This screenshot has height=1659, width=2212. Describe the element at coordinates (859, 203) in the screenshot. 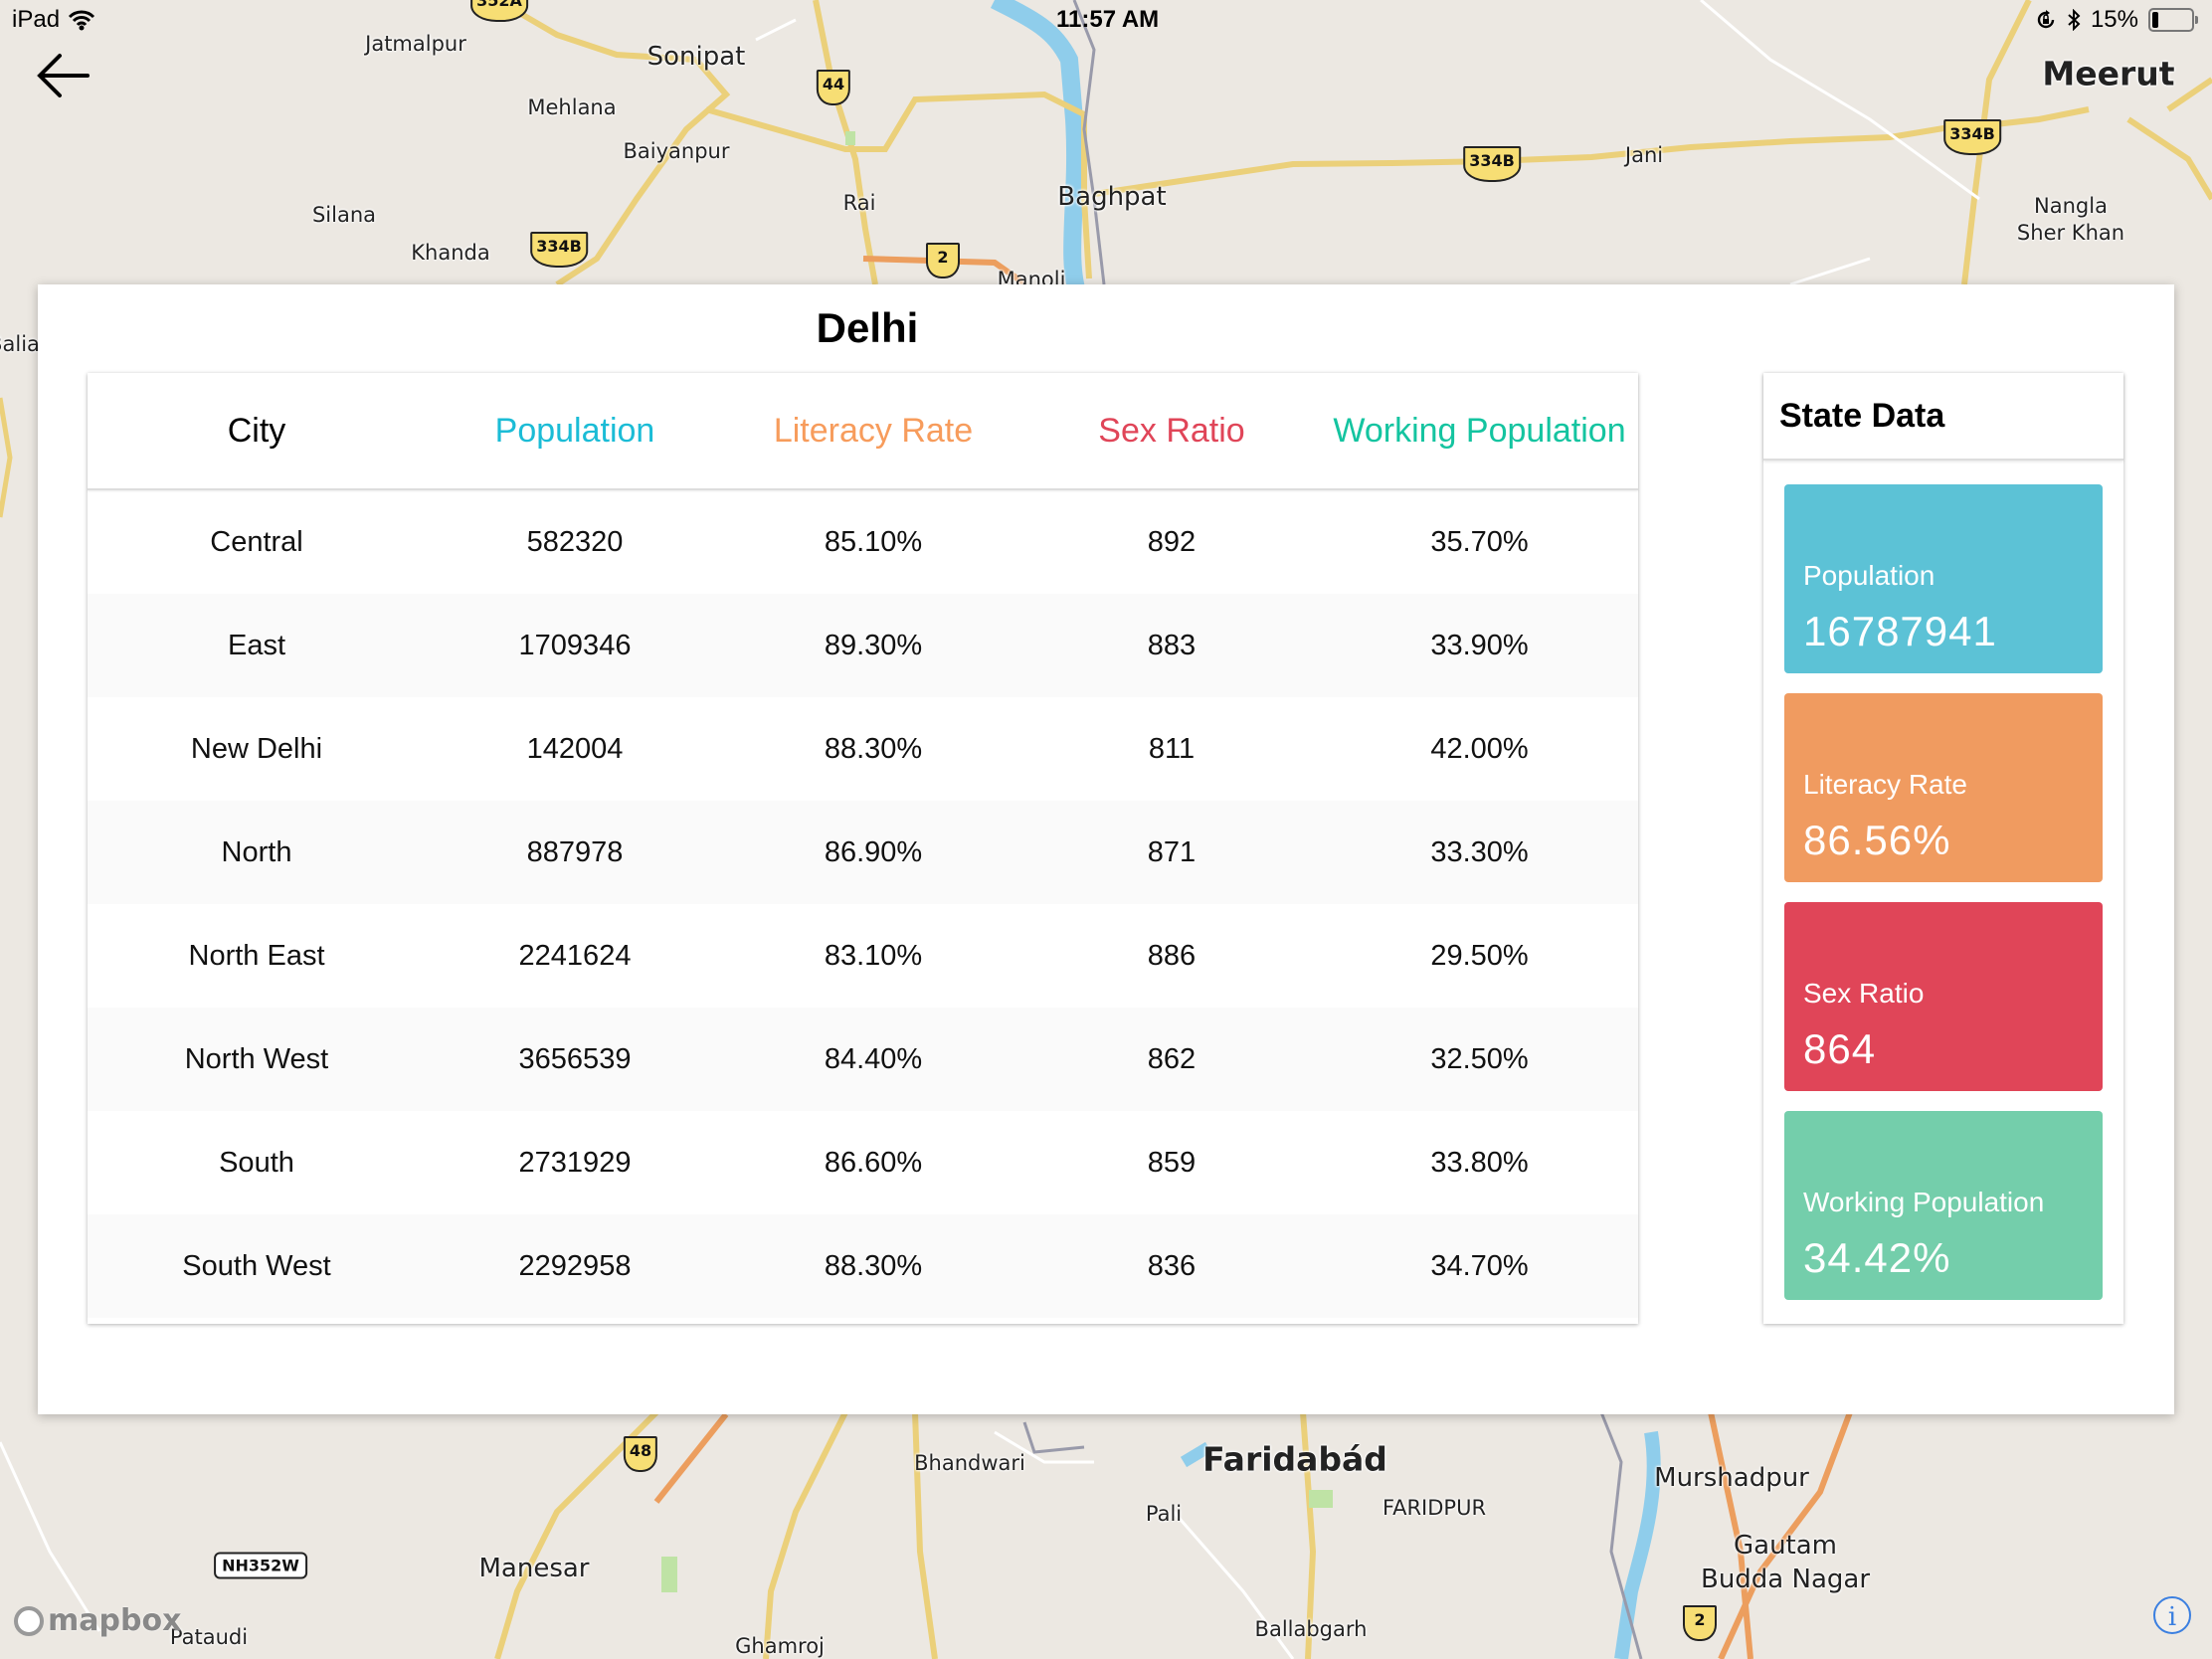

I see `map-label: Rai` at that location.